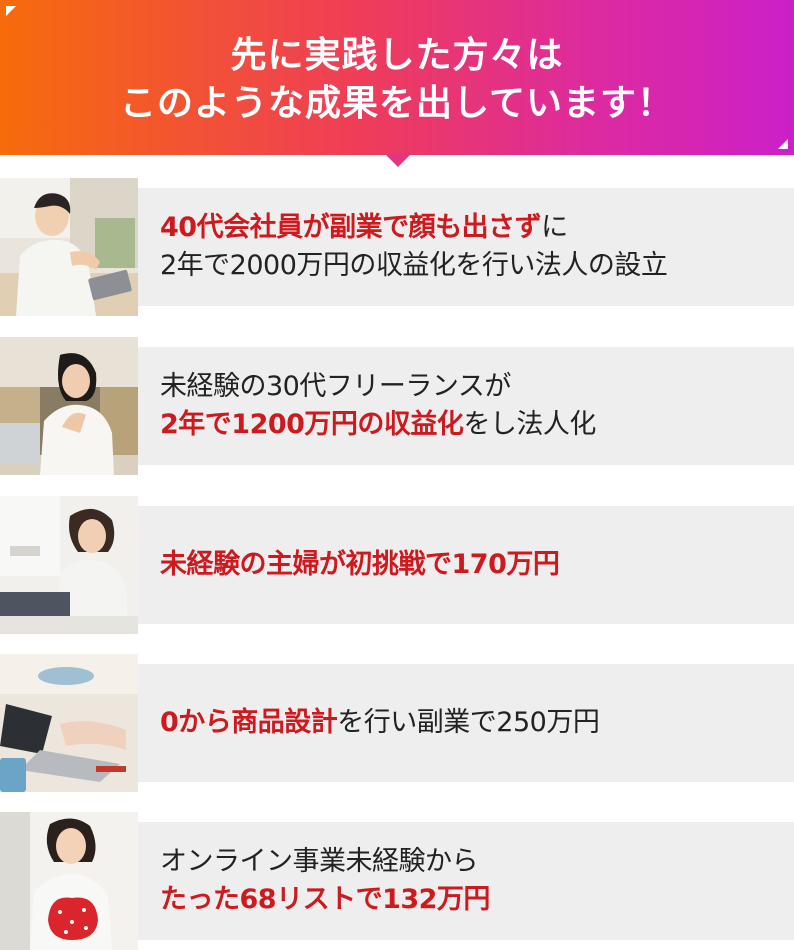 This screenshot has height=950, width=794. I want to click on banner-title-line-2: このような成果を出しています！, so click(397, 103).